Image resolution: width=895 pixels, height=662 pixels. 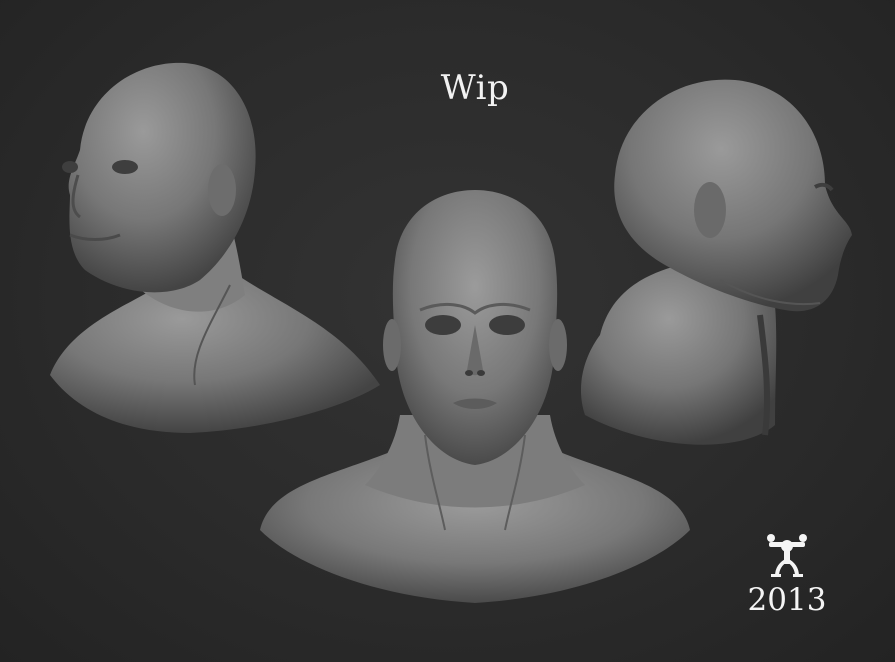 What do you see at coordinates (507, 325) in the screenshot?
I see `bust-front-eye-right` at bounding box center [507, 325].